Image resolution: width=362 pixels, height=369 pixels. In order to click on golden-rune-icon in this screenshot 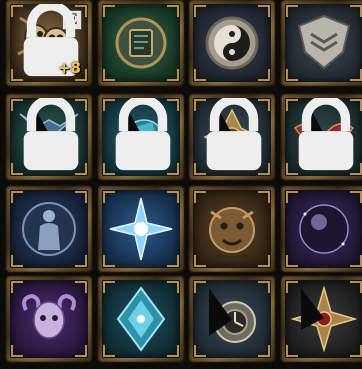, I will do `click(232, 137)`.